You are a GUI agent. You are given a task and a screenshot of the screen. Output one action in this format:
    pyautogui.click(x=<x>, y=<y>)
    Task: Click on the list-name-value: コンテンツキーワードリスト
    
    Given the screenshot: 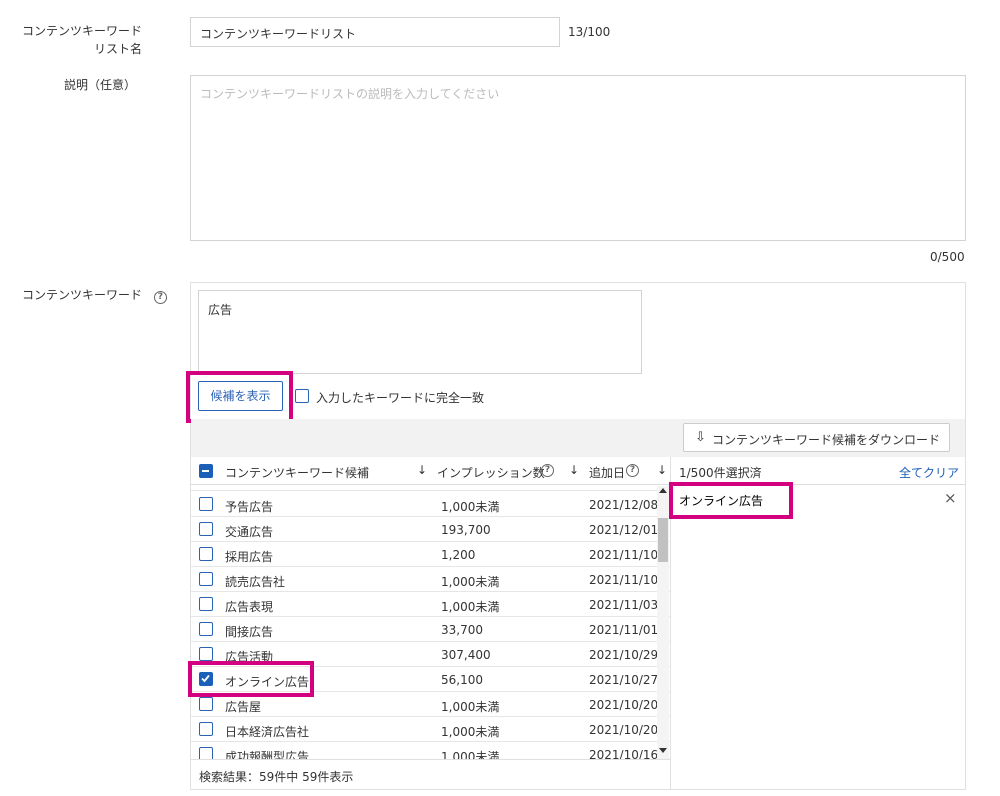 What is the action you would take?
    pyautogui.click(x=278, y=34)
    